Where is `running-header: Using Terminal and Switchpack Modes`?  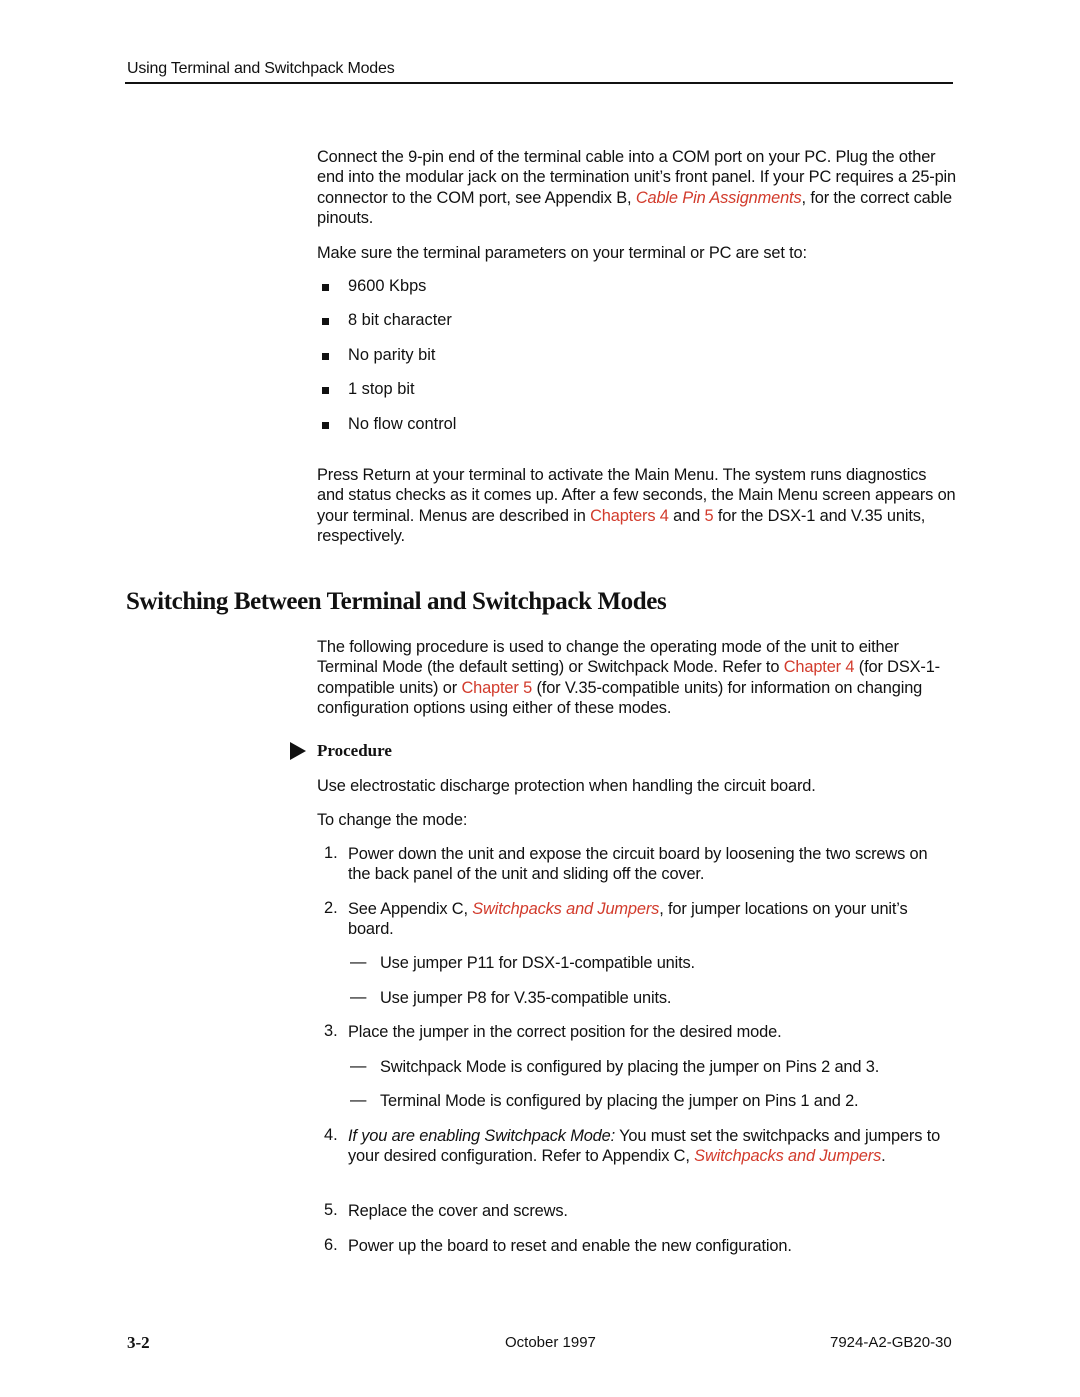 running-header: Using Terminal and Switchpack Modes is located at coordinates (261, 68).